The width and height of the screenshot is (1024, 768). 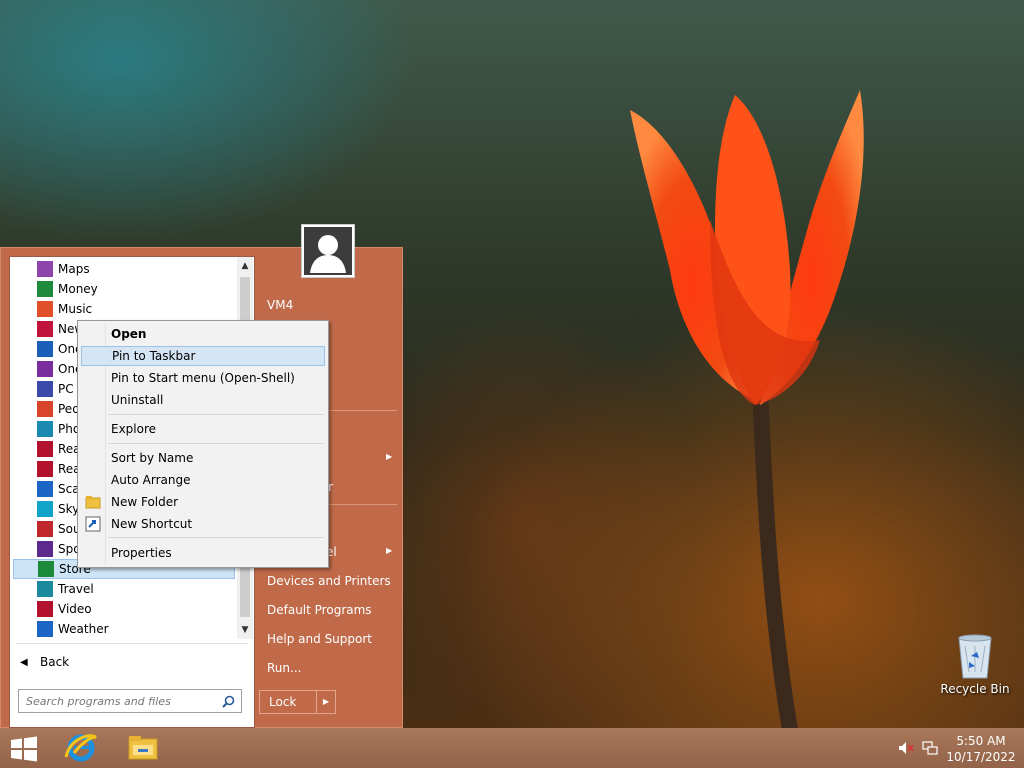 What do you see at coordinates (74, 269) in the screenshot?
I see `program-label: Maps` at bounding box center [74, 269].